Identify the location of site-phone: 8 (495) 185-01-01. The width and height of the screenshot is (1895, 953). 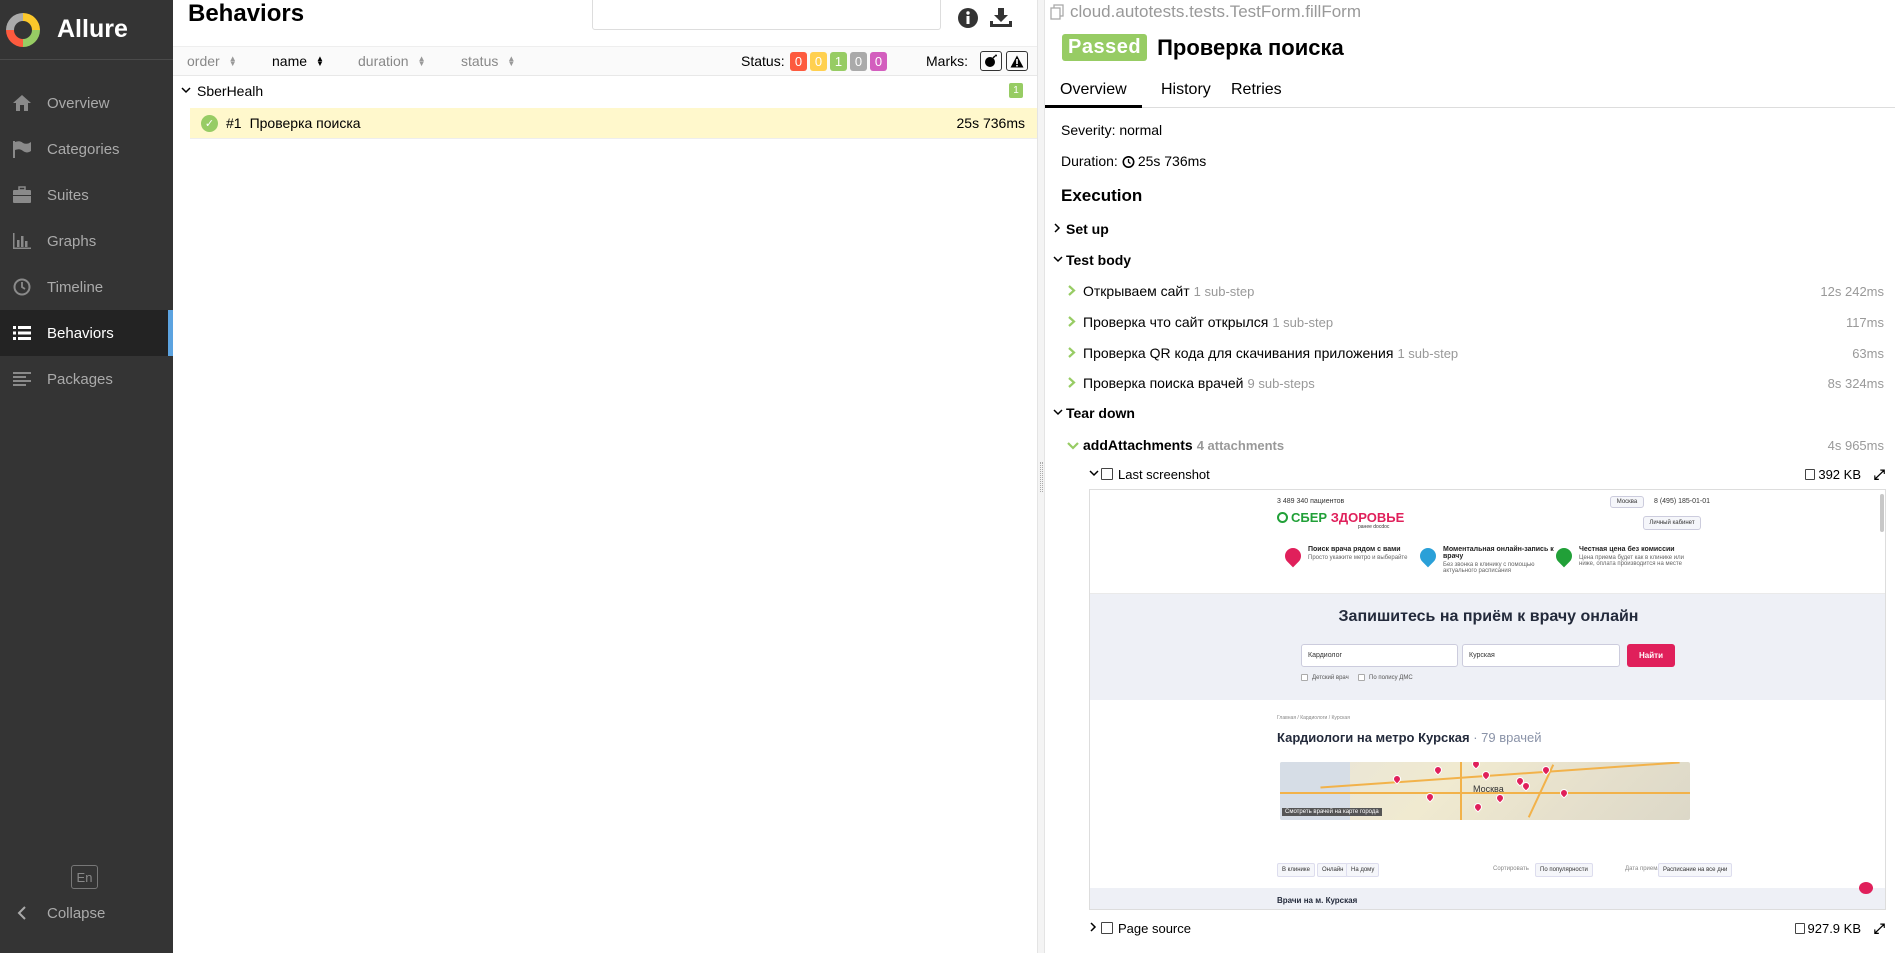
(1682, 501).